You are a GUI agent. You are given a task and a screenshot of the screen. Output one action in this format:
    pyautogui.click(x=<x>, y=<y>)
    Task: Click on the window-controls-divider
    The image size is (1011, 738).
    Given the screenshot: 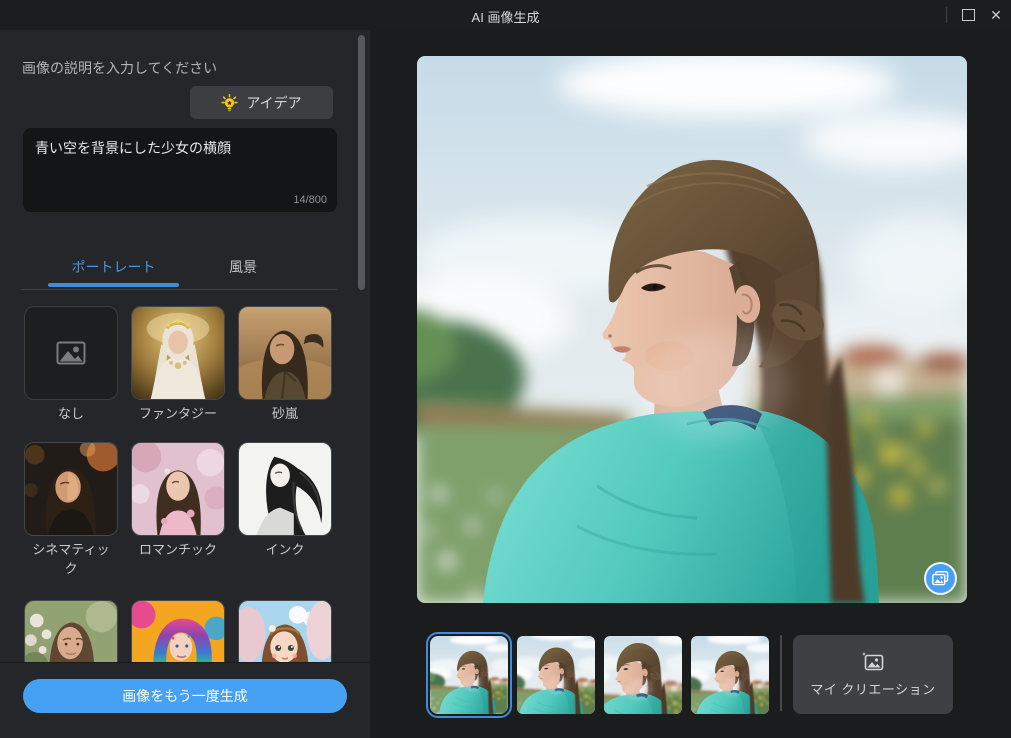 What is the action you would take?
    pyautogui.click(x=946, y=15)
    